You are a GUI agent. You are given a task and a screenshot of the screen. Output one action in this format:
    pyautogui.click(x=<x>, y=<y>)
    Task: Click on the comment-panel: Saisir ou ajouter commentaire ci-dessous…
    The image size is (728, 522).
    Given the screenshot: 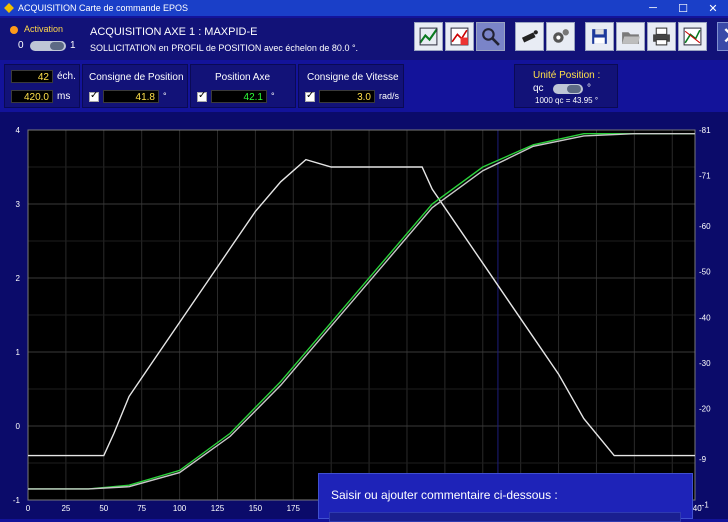 What is the action you would take?
    pyautogui.click(x=505, y=497)
    